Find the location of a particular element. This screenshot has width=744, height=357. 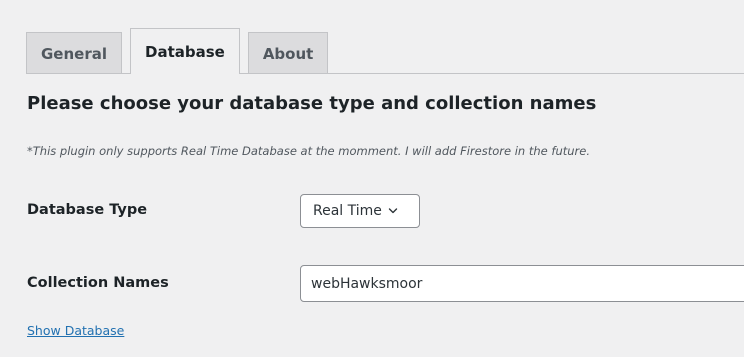

chevron-down-icon is located at coordinates (393, 211).